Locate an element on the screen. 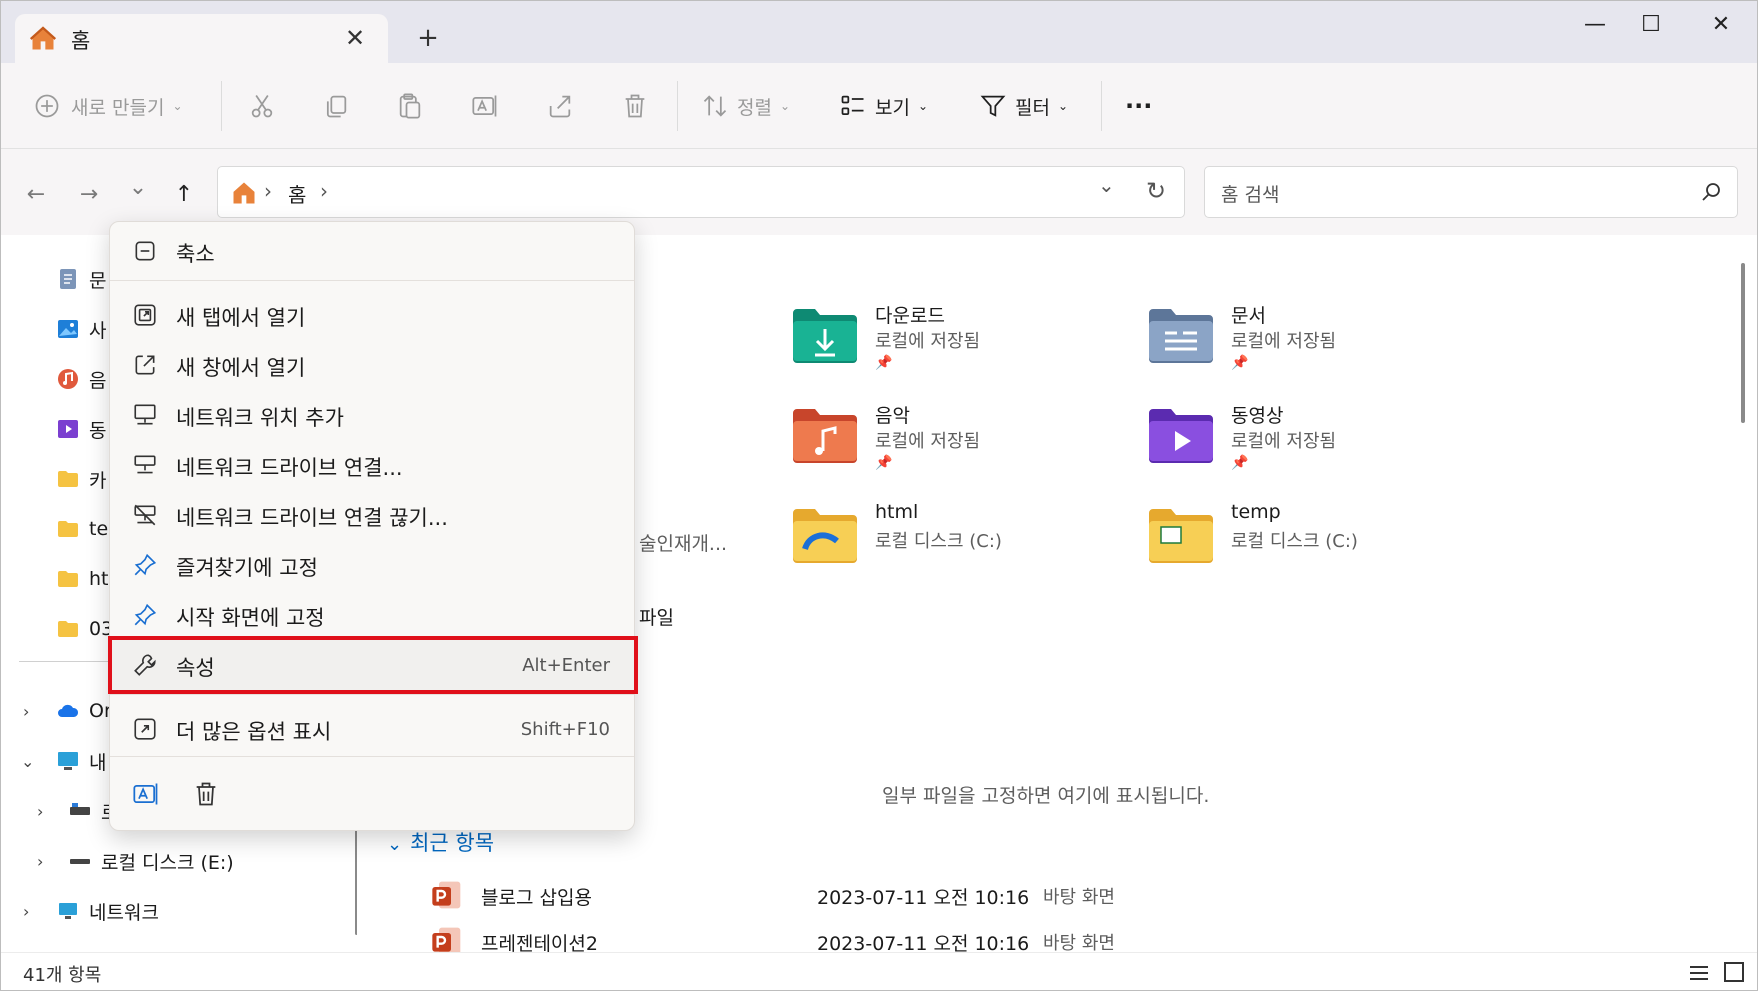 Image resolution: width=1758 pixels, height=991 pixels. address-dropdown-icon: ⌄ is located at coordinates (1106, 185).